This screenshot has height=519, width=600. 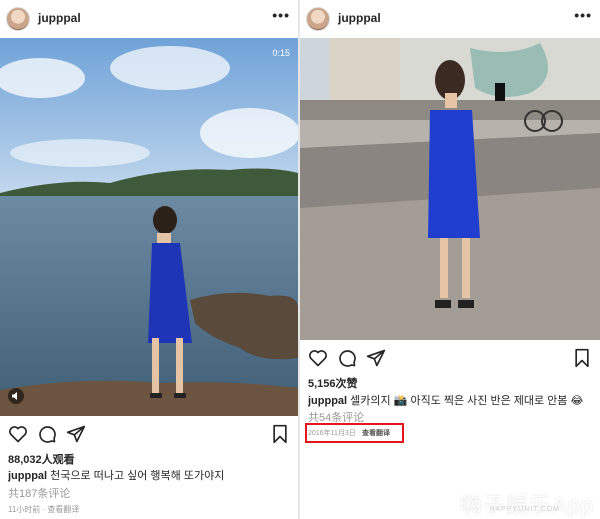 I want to click on caption-text: 셀카의지 📸 아직도 찍은 사진 반은 제대로 안봄 😂, so click(x=467, y=401).